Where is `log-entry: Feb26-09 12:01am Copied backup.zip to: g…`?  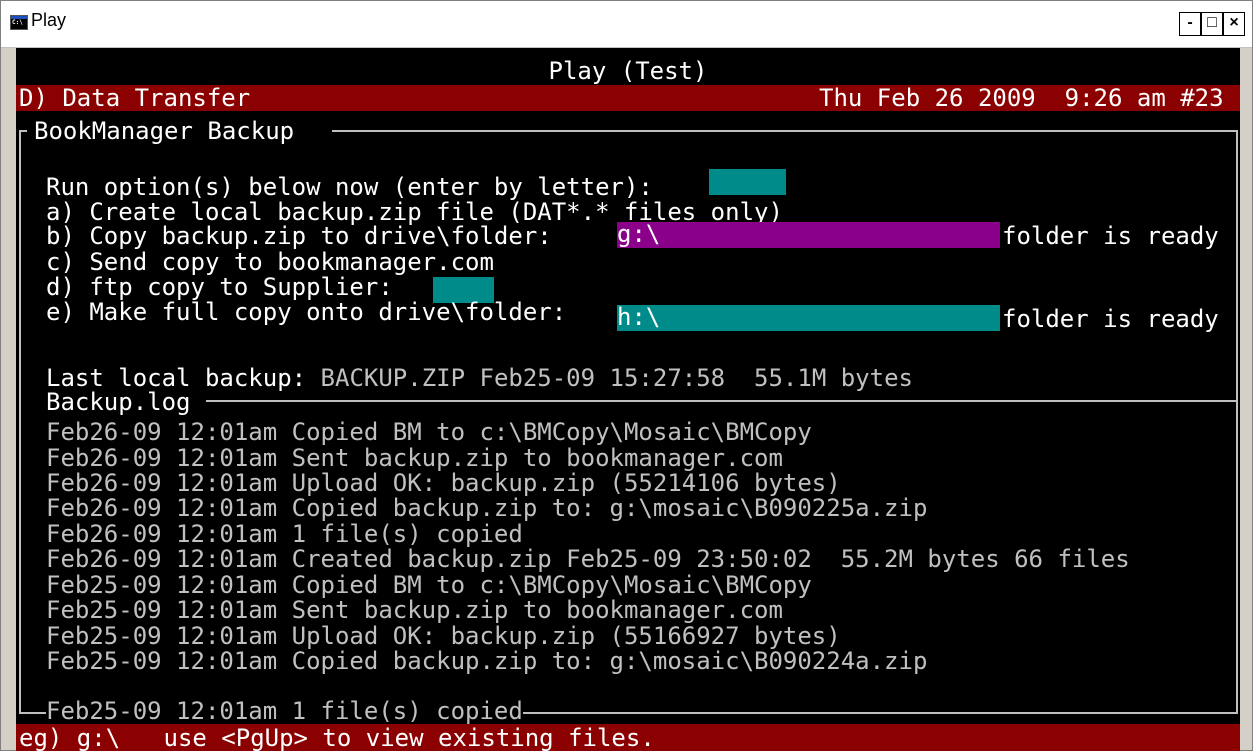 log-entry: Feb26-09 12:01am Copied backup.zip to: g… is located at coordinates (487, 508).